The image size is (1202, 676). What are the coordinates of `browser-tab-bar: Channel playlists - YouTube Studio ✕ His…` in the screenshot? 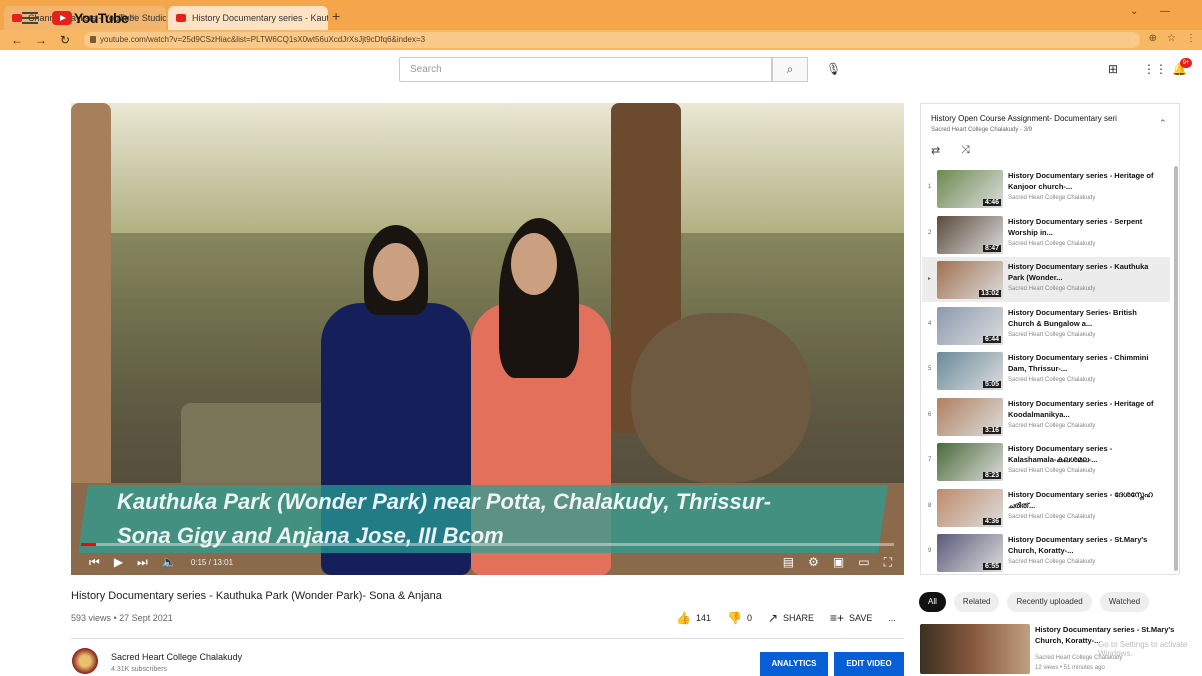 It's located at (601, 15).